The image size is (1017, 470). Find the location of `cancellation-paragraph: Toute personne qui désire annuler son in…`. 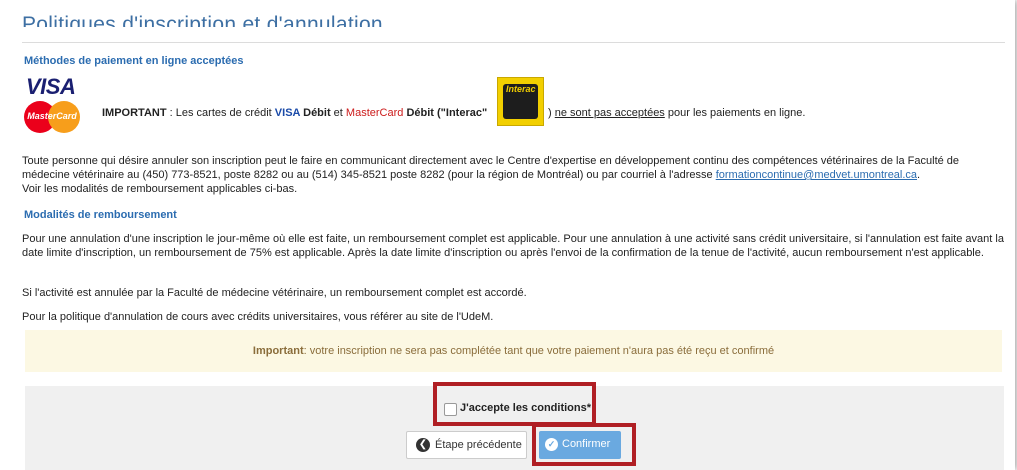

cancellation-paragraph: Toute personne qui désire annuler son in… is located at coordinates (491, 175).